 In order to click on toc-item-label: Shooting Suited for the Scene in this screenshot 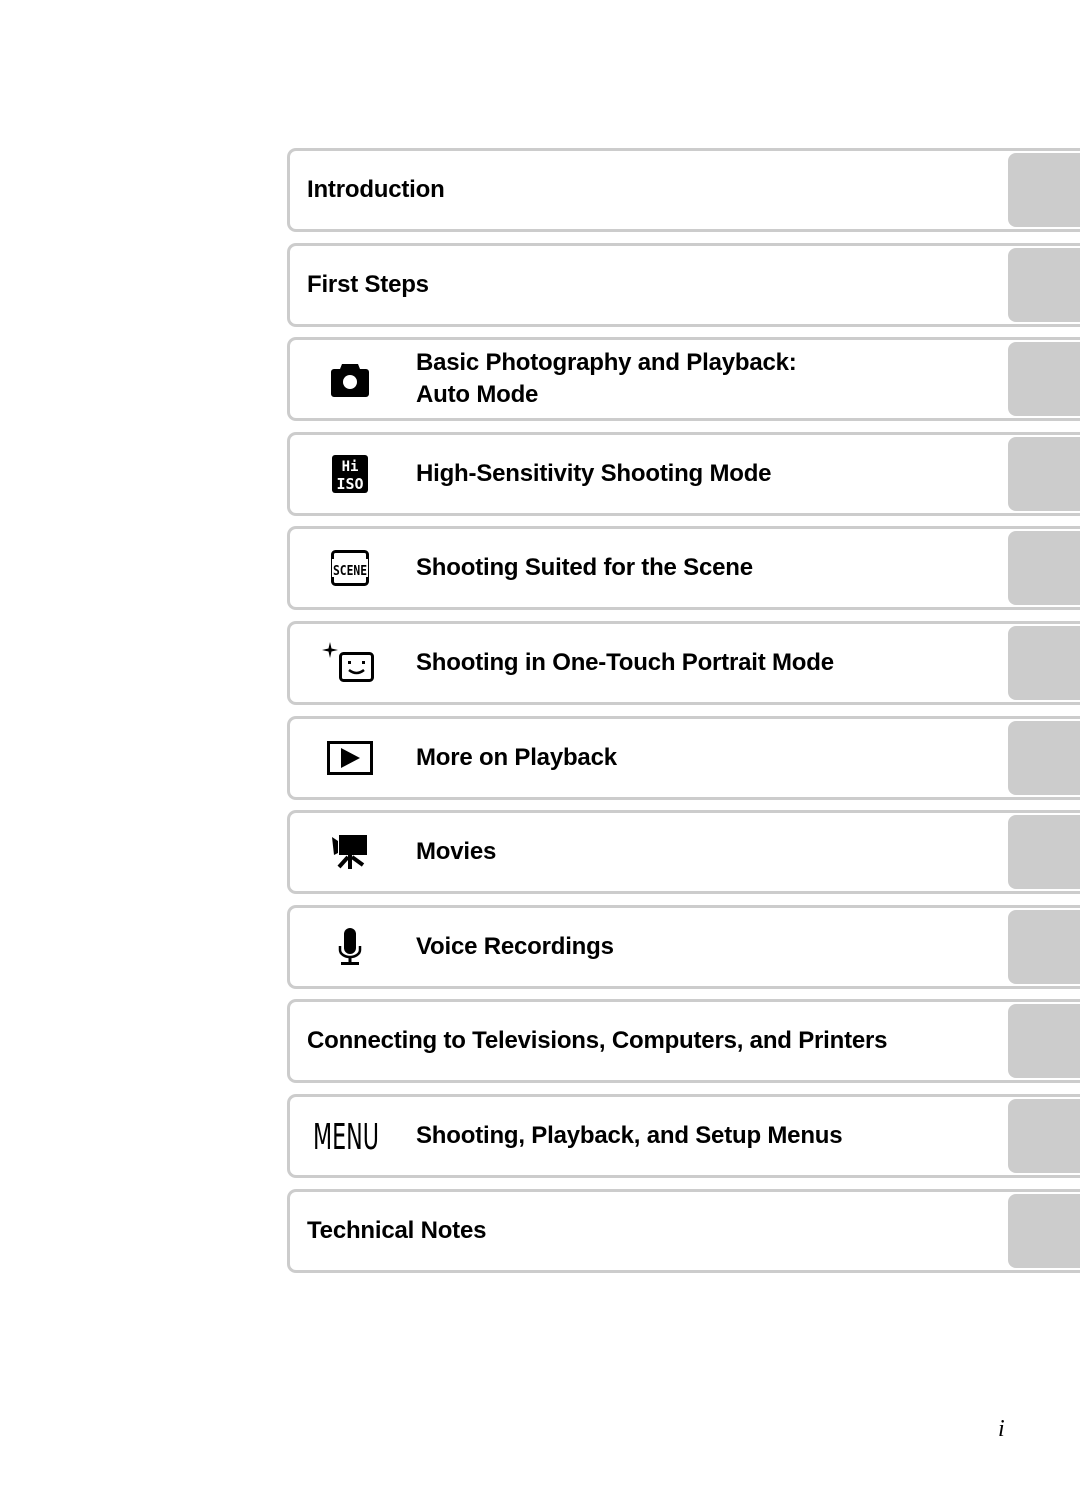, I will do `click(584, 568)`.